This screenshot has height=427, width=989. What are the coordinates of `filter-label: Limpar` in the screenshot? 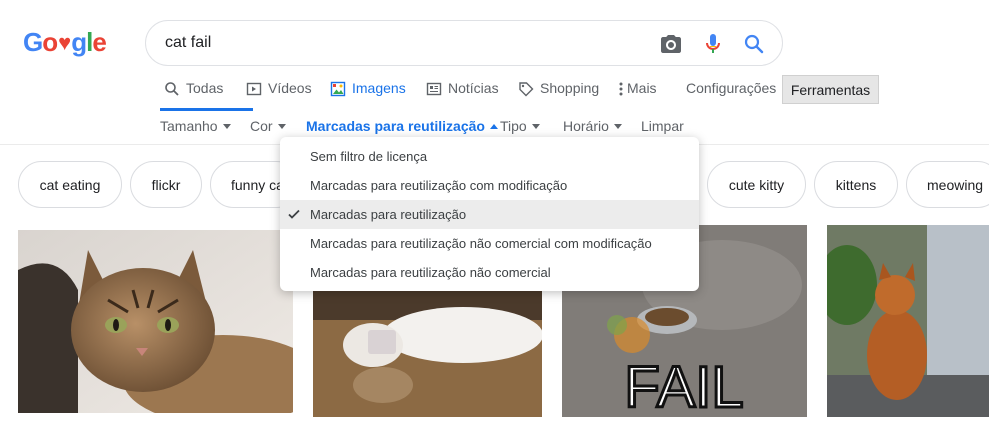 It's located at (662, 126).